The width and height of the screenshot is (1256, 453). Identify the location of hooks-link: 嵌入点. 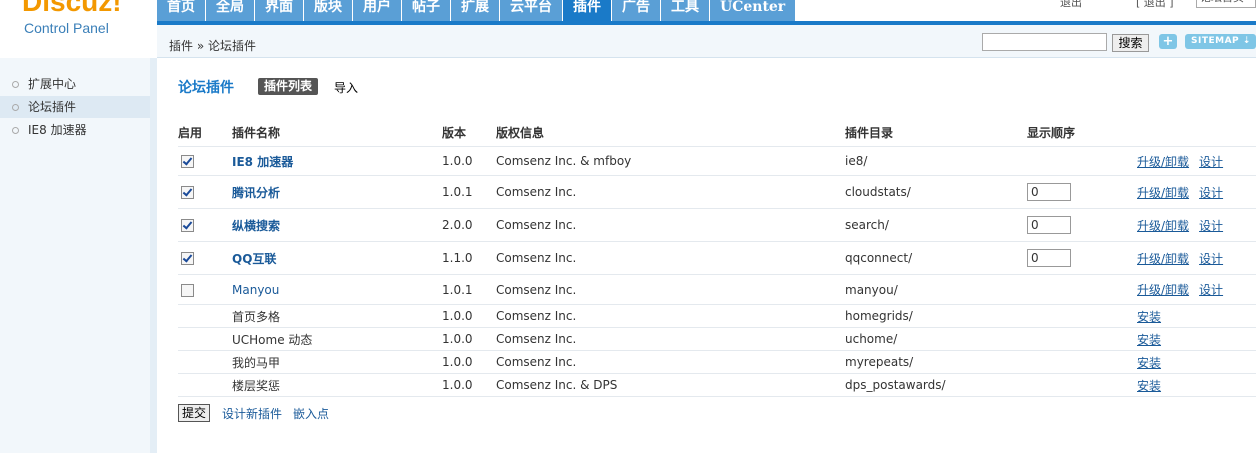
(311, 413).